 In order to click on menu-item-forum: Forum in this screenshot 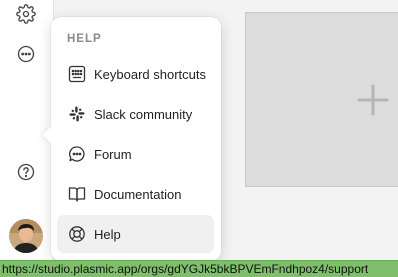, I will do `click(135, 154)`.